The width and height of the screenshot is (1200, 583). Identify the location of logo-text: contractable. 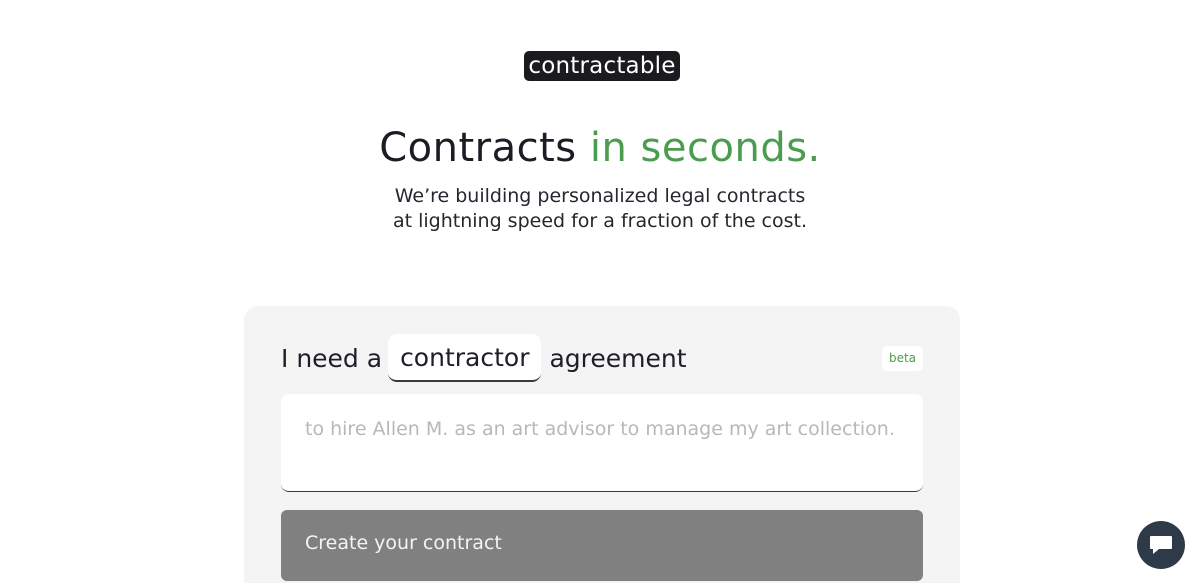
(602, 66).